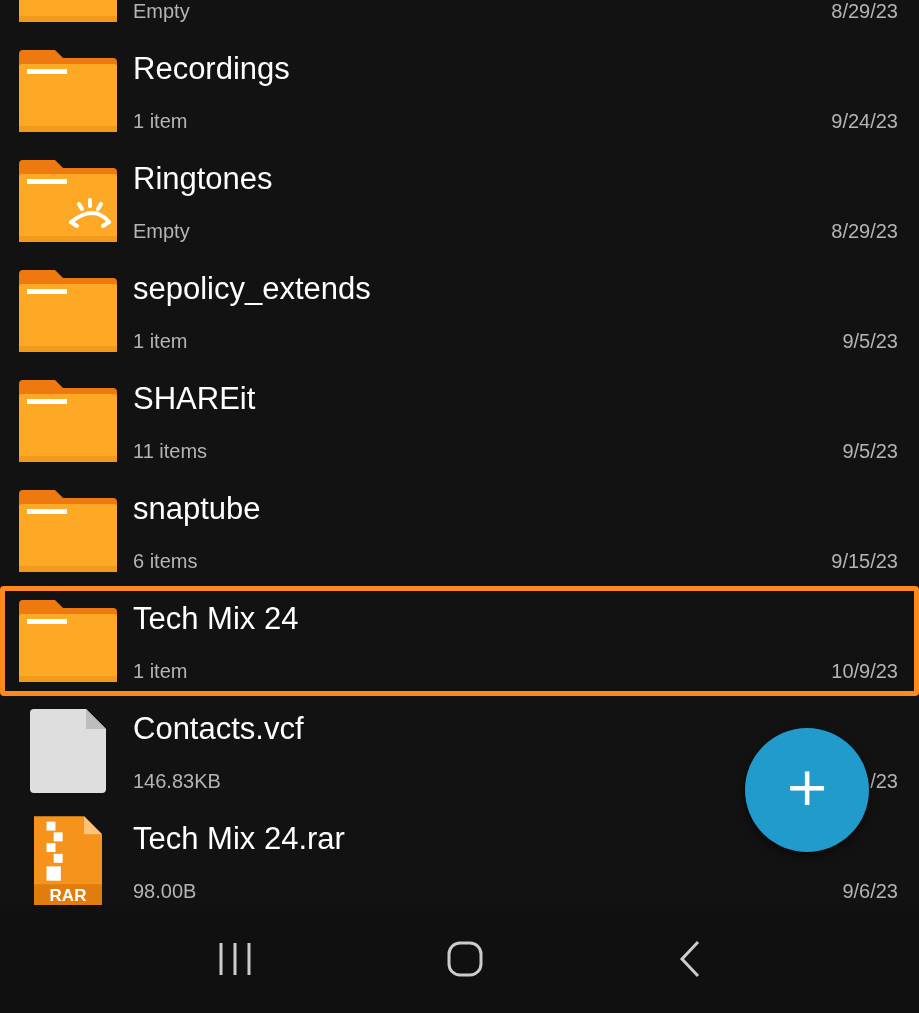  What do you see at coordinates (212, 69) in the screenshot?
I see `file-name: Recordings` at bounding box center [212, 69].